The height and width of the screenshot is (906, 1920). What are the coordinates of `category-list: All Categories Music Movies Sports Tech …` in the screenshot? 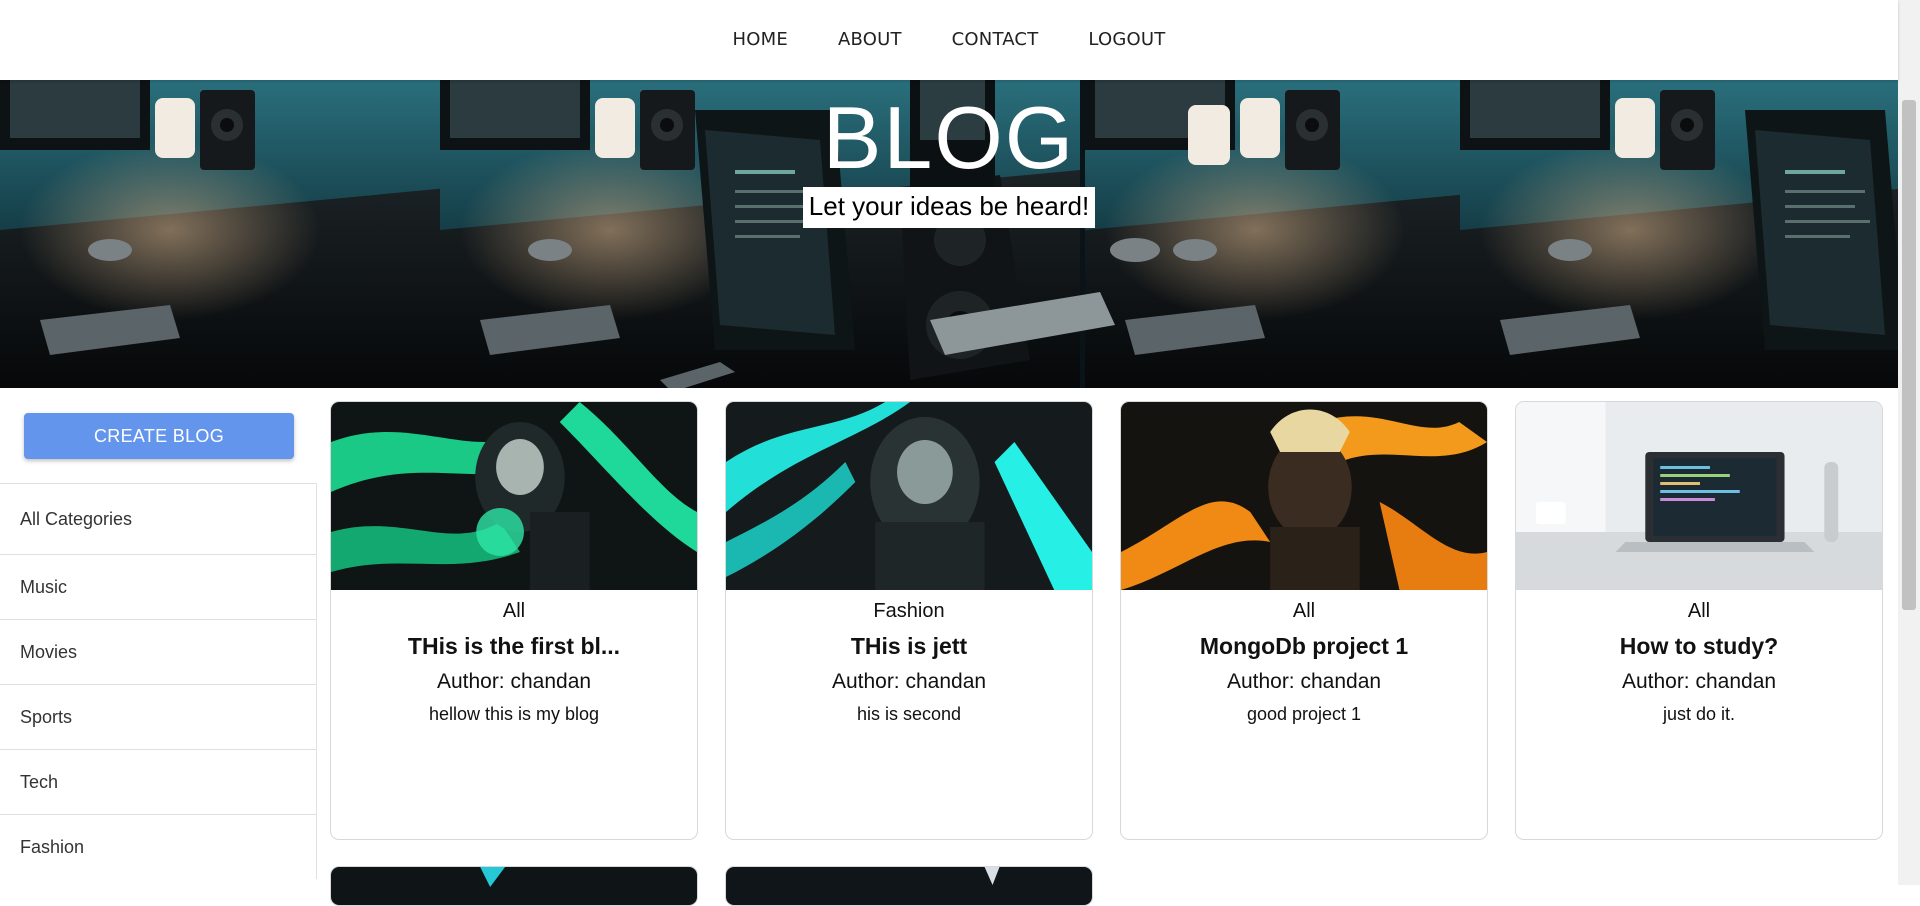 It's located at (158, 681).